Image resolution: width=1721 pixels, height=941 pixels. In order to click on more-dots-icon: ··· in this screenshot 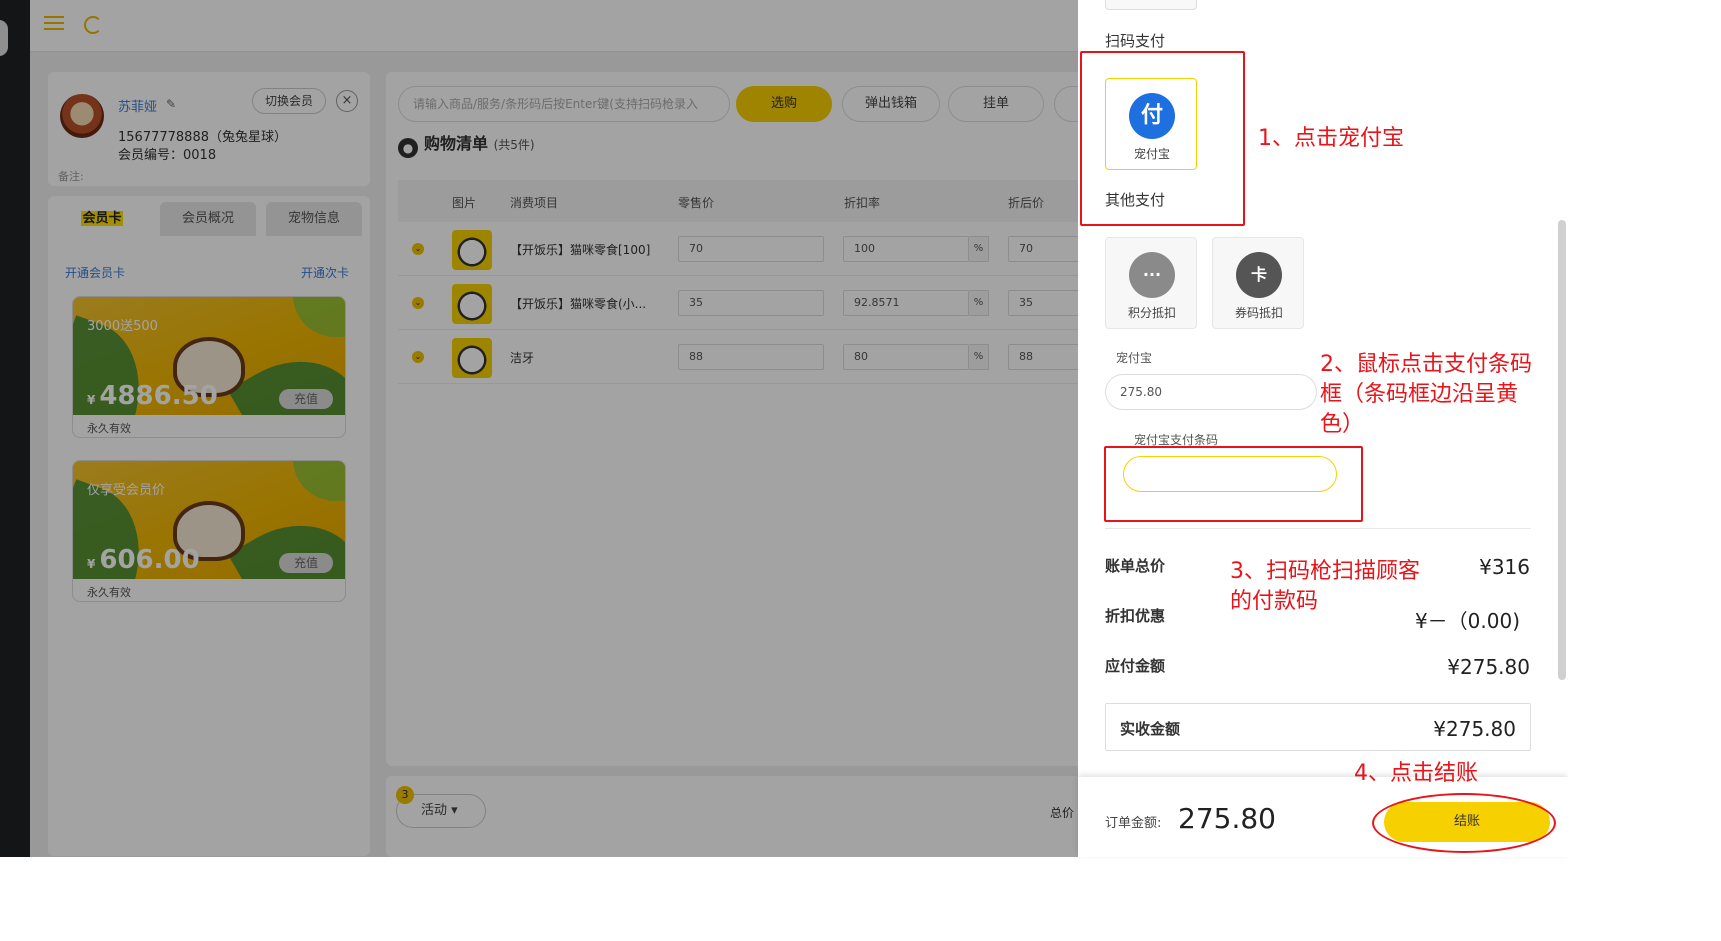, I will do `click(1152, 275)`.